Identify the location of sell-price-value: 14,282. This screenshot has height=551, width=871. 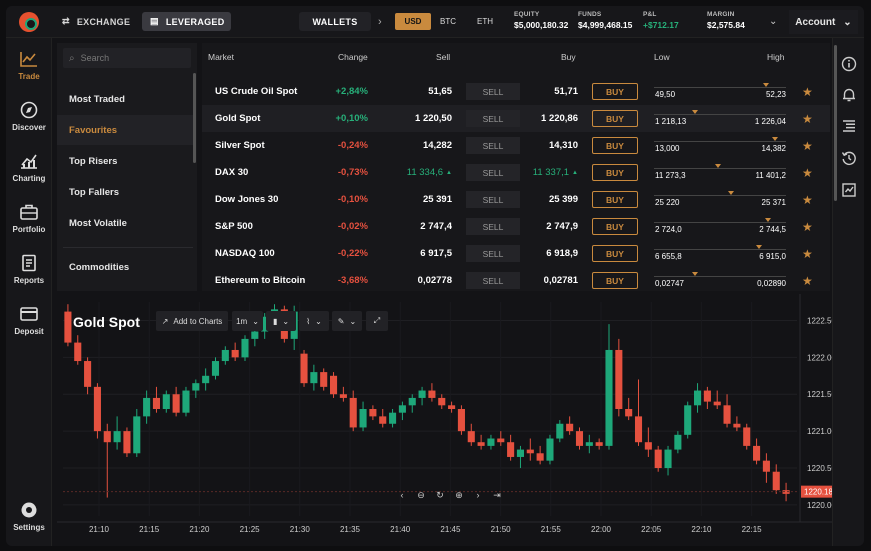
(437, 145).